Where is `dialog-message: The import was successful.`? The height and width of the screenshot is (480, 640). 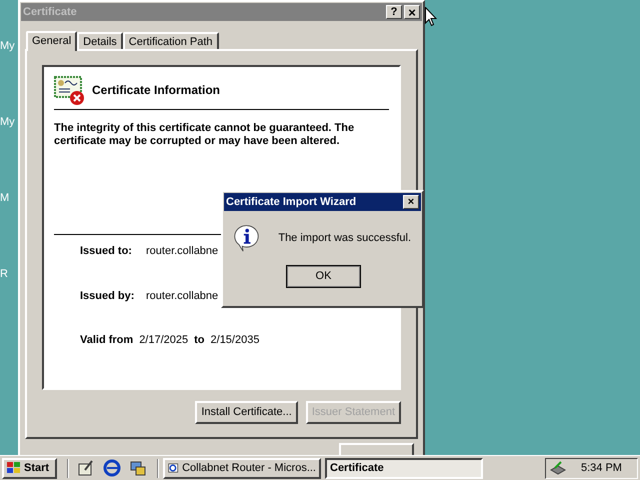
dialog-message: The import was successful. is located at coordinates (344, 238).